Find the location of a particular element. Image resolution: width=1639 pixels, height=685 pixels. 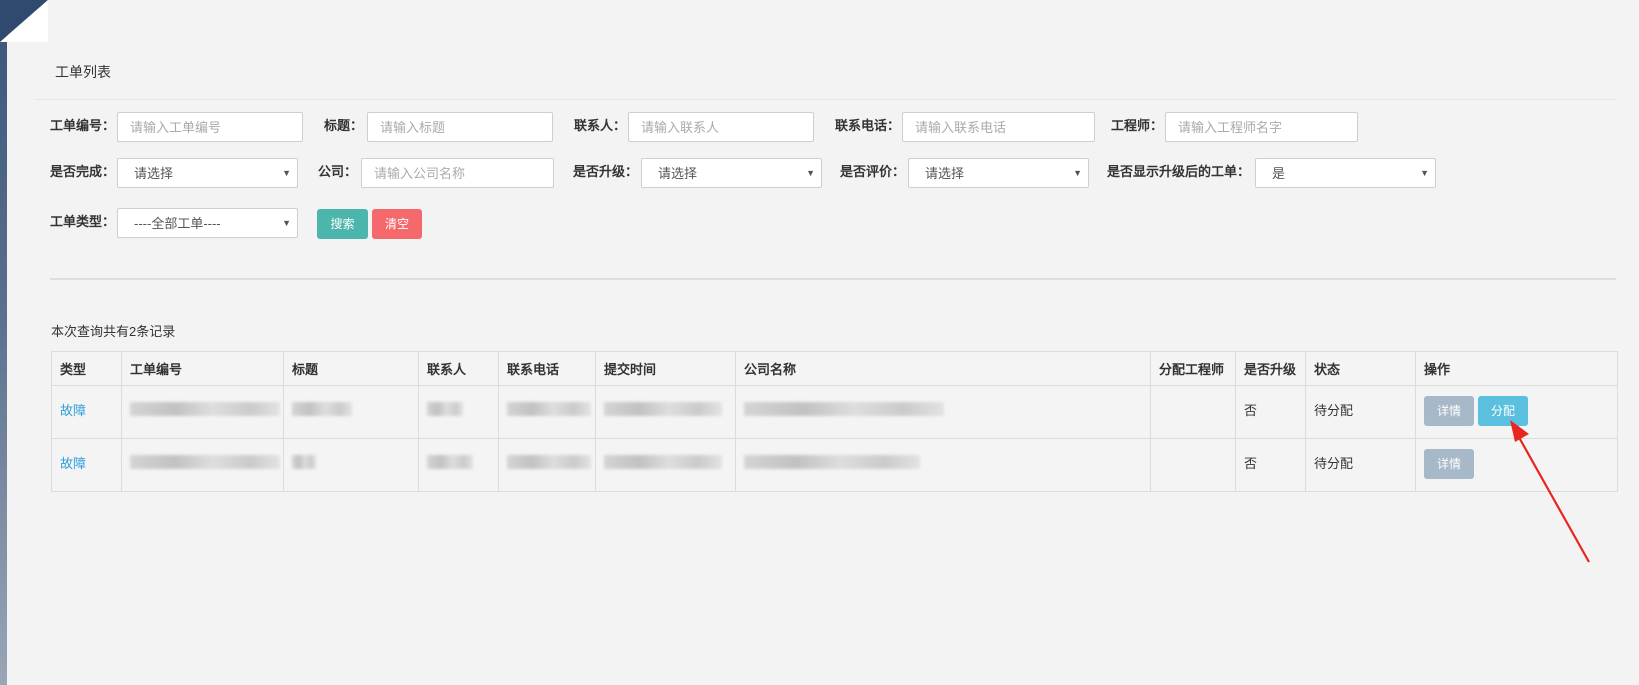

col-header-status: 状态 is located at coordinates (1360, 368).